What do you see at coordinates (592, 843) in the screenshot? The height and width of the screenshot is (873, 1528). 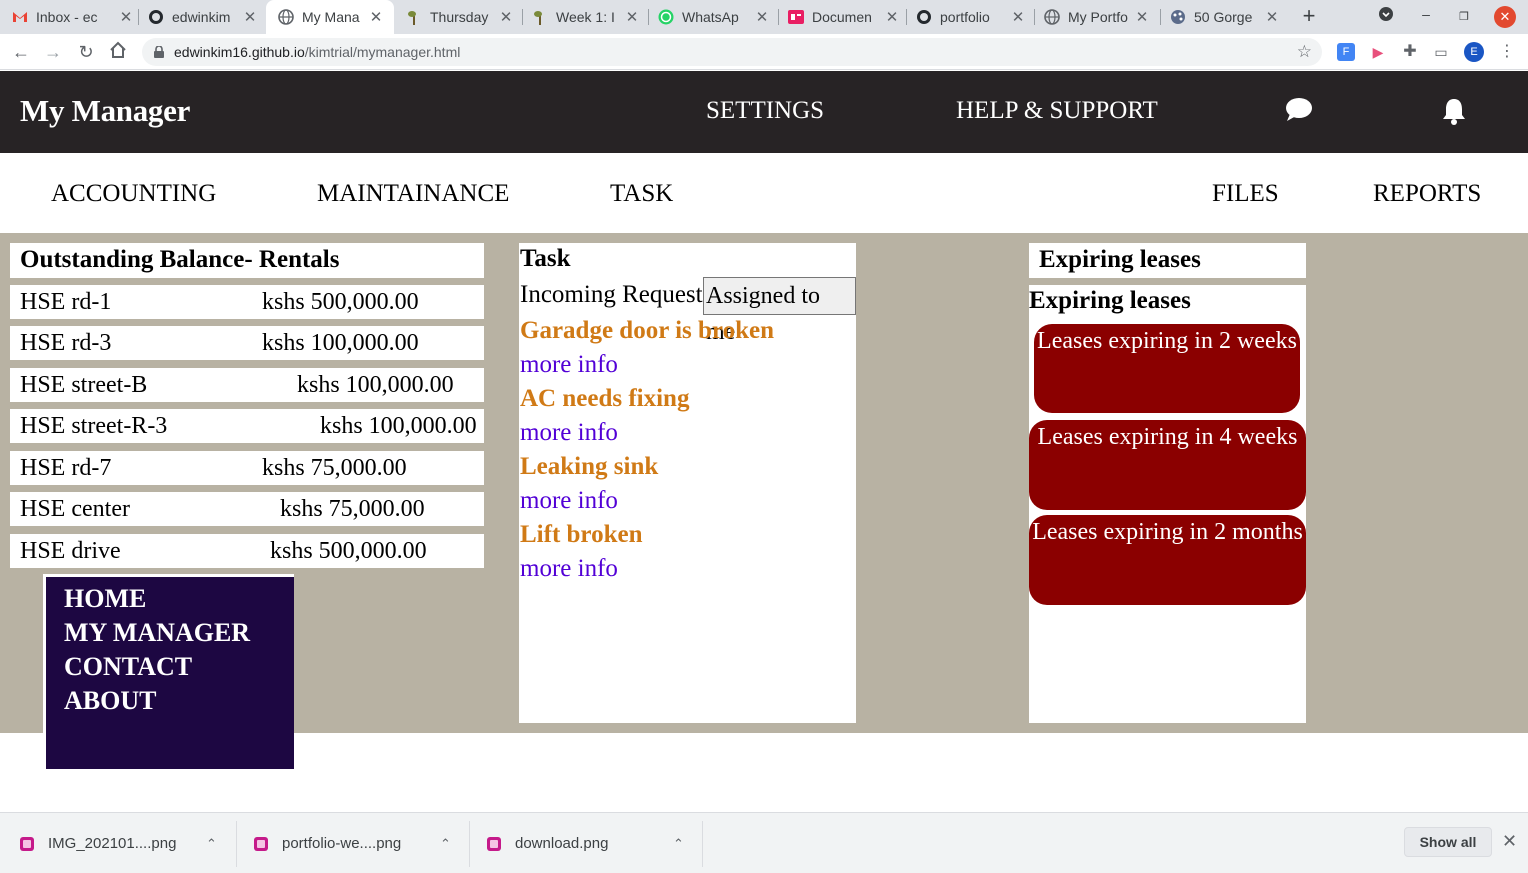 I see `download-item: download.png ⌃` at bounding box center [592, 843].